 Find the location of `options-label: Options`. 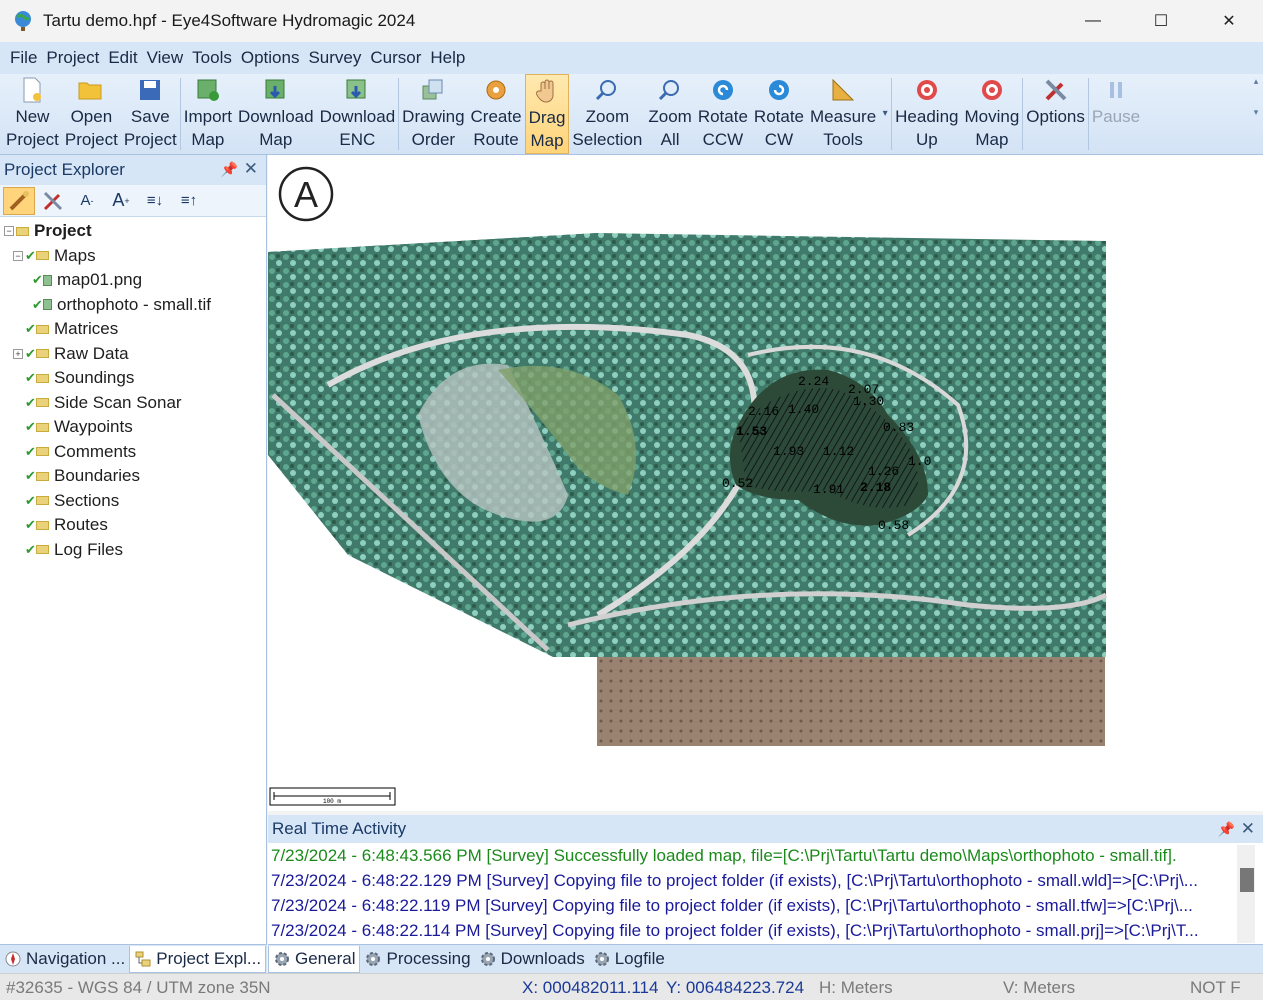

options-label: Options is located at coordinates (1055, 116).